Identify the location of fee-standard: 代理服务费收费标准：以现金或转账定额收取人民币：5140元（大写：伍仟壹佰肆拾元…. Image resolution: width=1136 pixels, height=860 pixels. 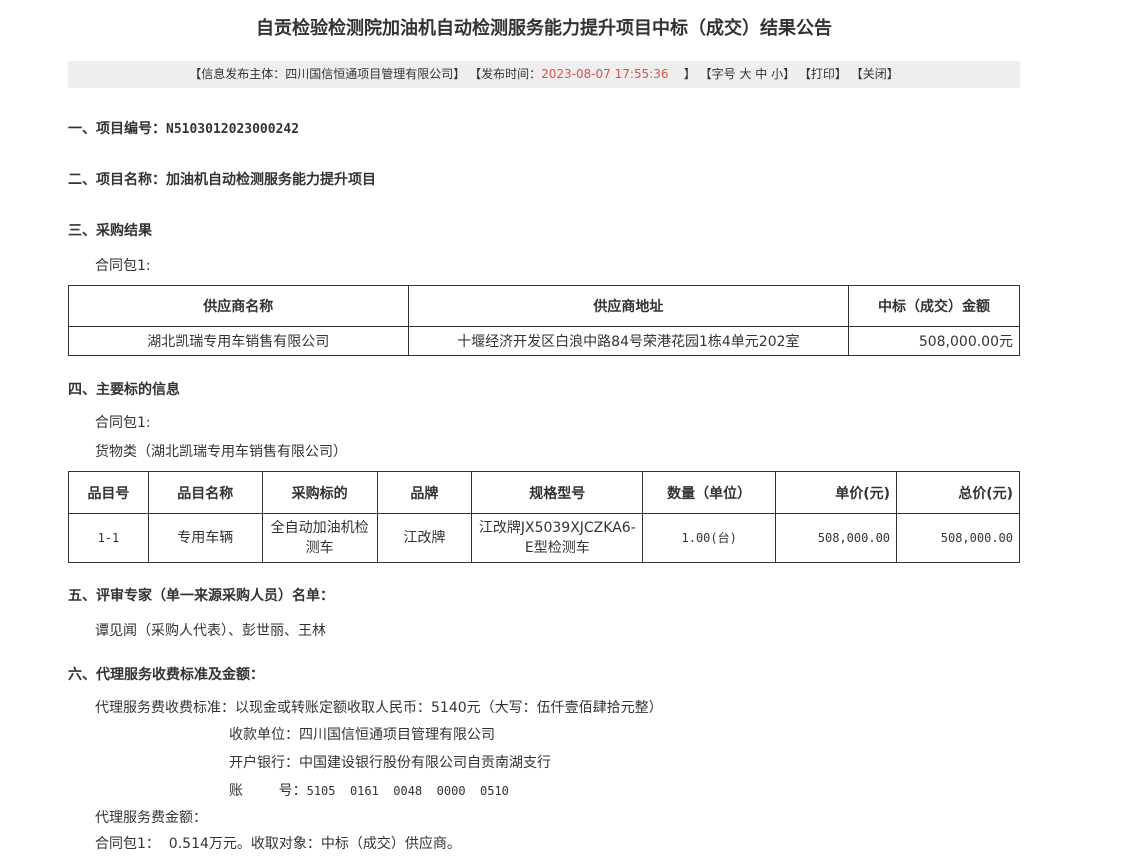
(379, 708).